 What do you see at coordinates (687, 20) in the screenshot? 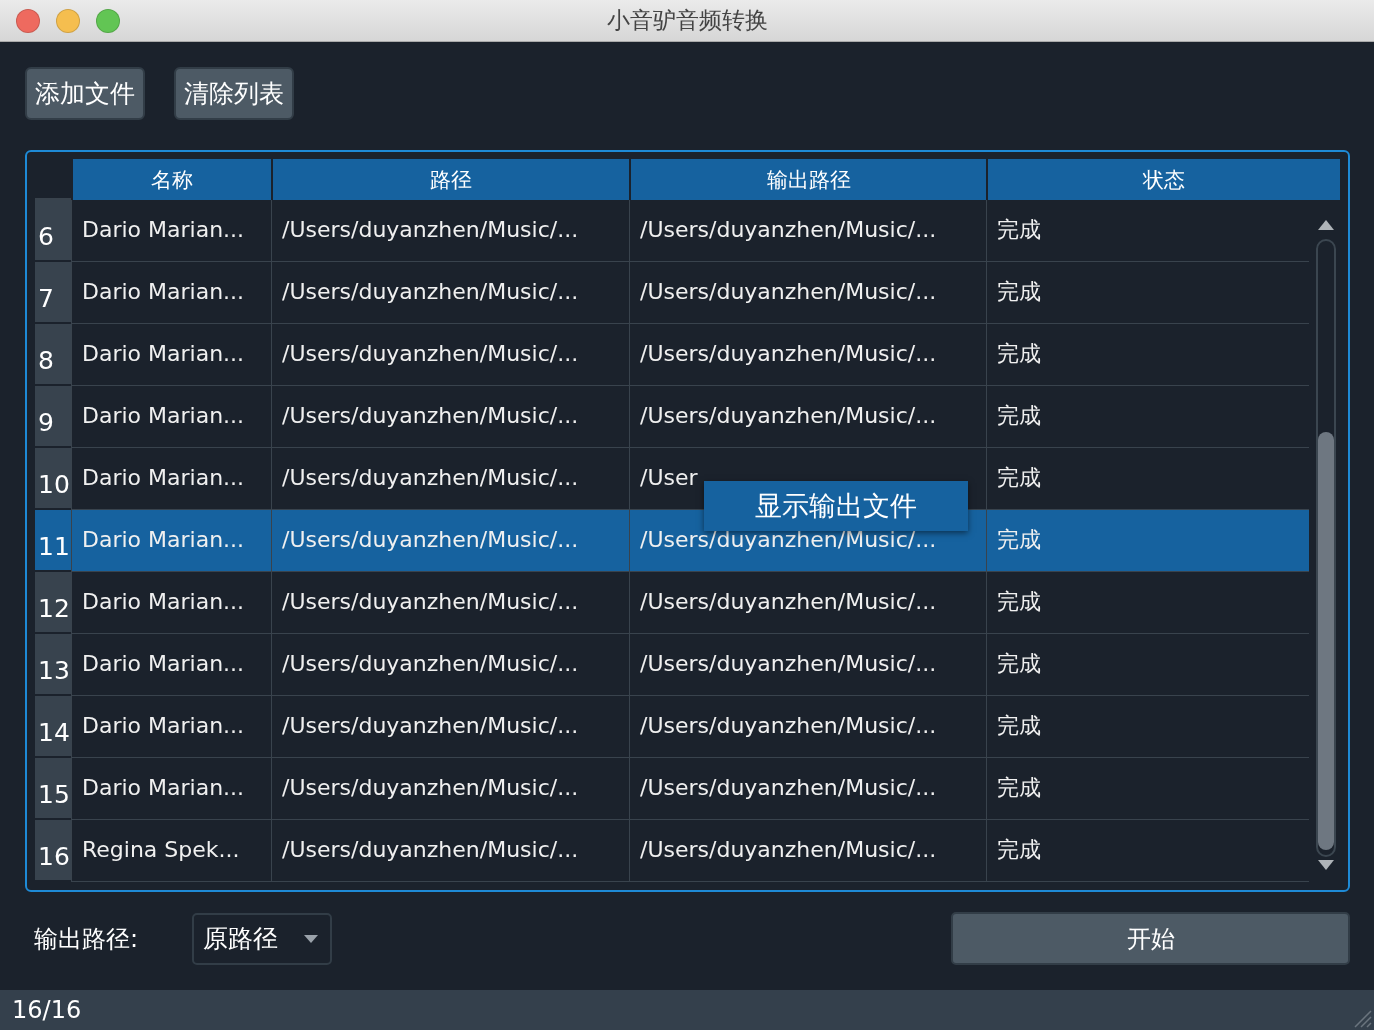
I see `window-title: 小音驴音频转换` at bounding box center [687, 20].